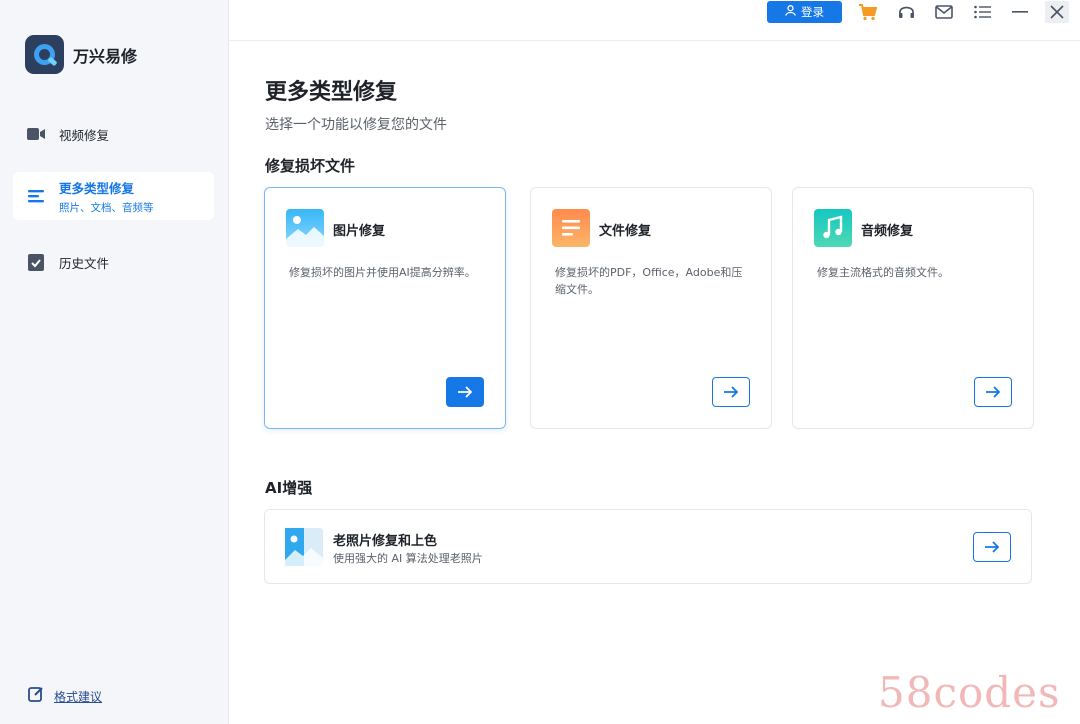  Describe the element at coordinates (113, 134) in the screenshot. I see `sidebar-item-video-repair: 视频修复` at that location.